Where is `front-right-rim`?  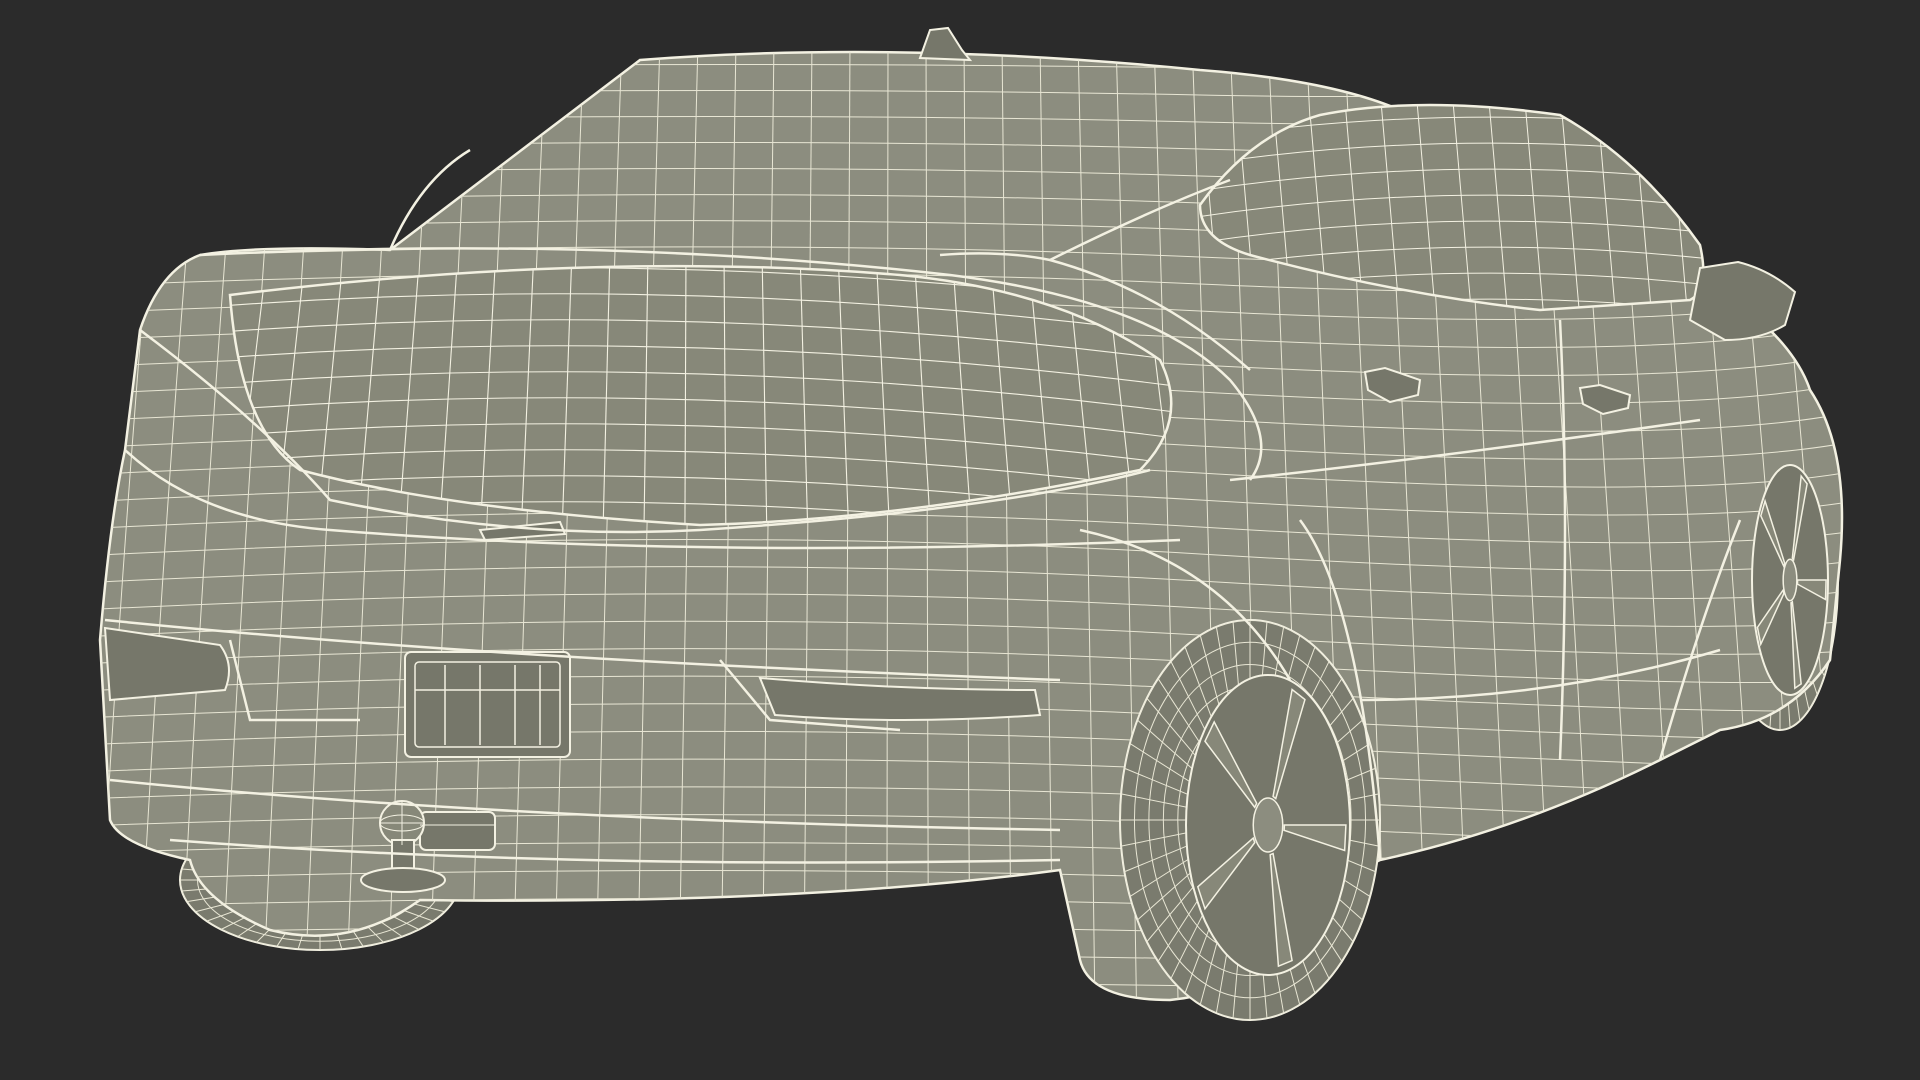 front-right-rim is located at coordinates (1790, 580).